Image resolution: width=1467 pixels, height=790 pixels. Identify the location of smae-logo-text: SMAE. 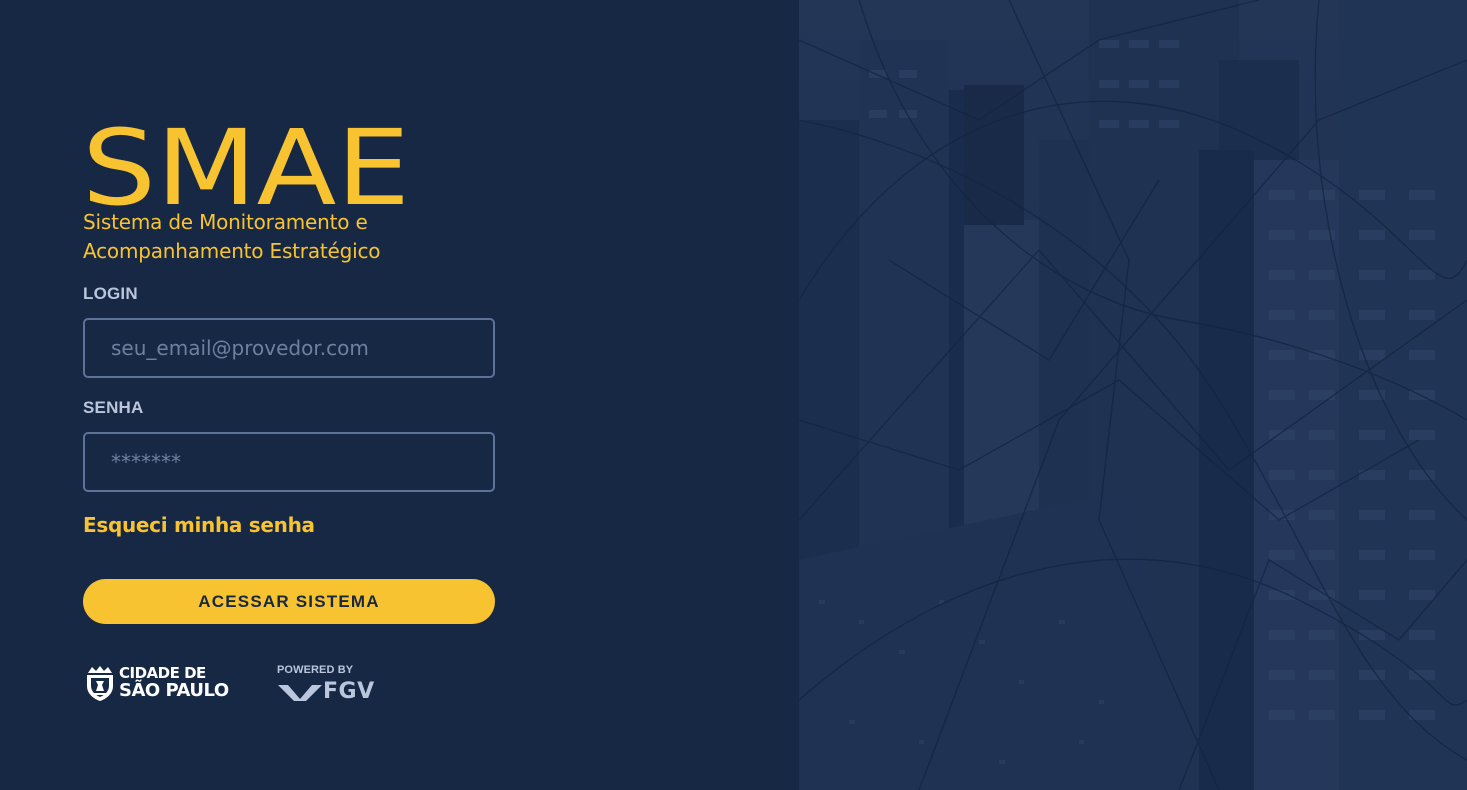
(246, 166).